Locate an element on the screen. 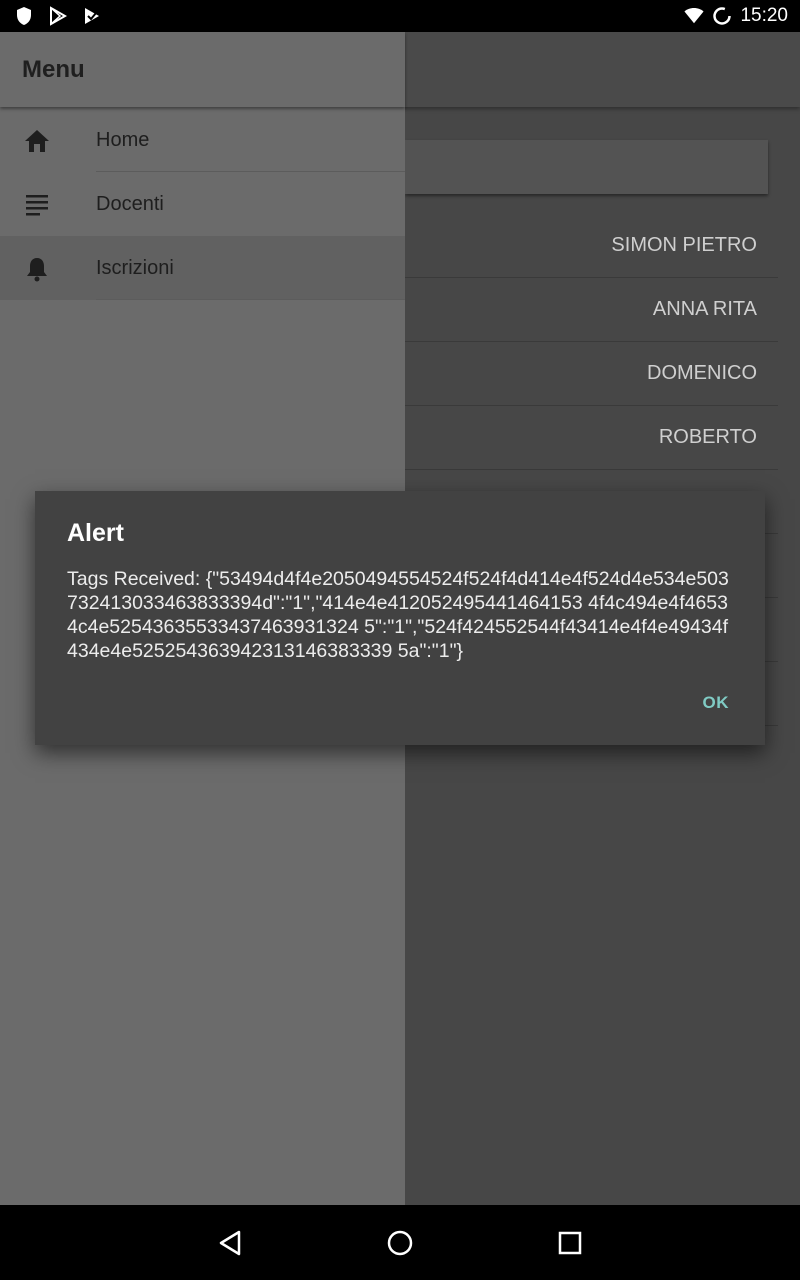 The image size is (800, 1280). shield-icon is located at coordinates (24, 16).